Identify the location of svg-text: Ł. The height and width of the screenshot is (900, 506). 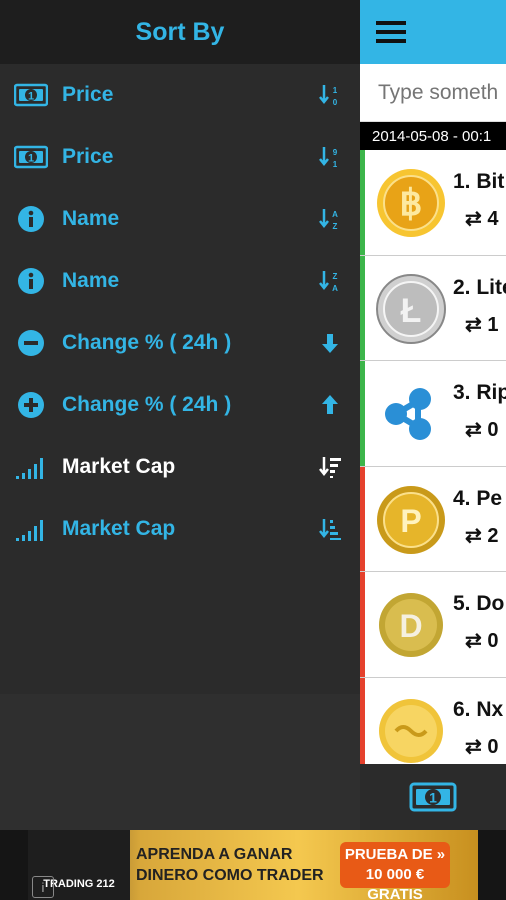
(411, 311).